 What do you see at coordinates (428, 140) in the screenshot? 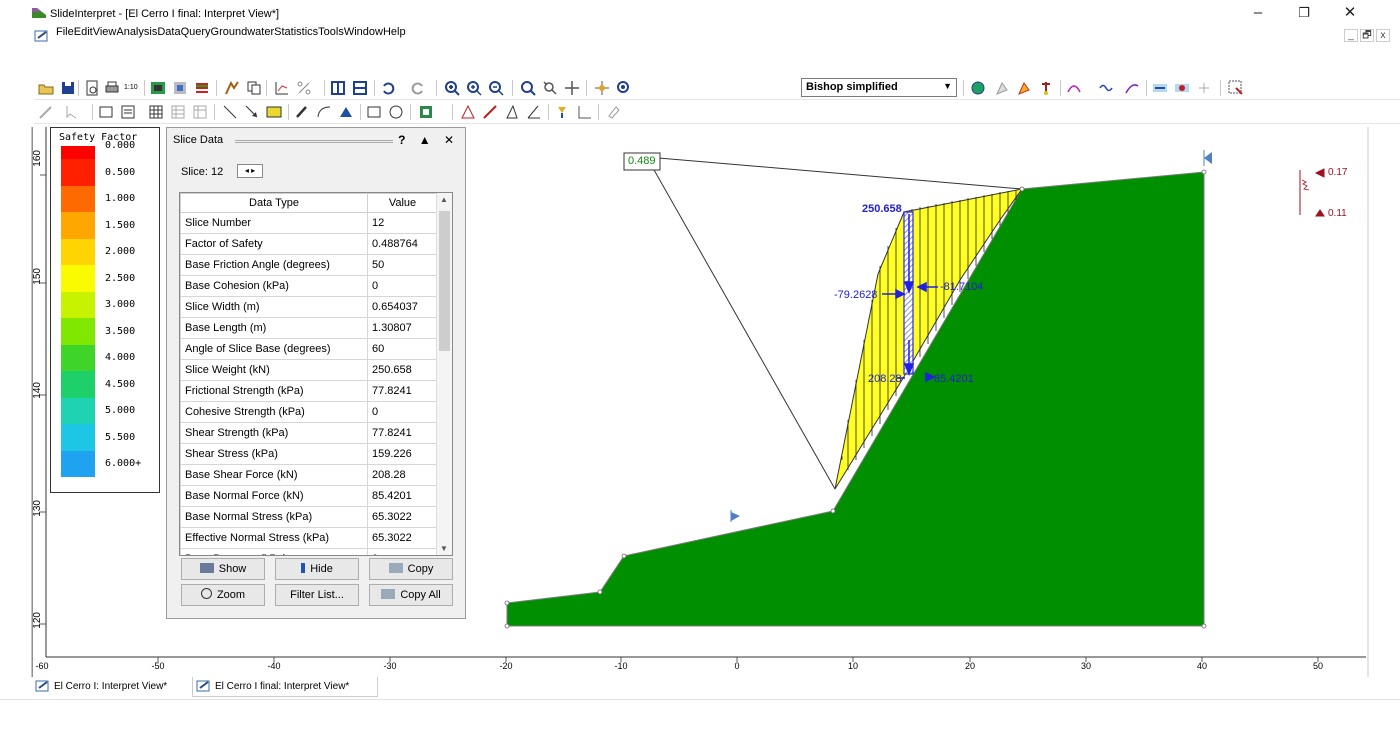
I see `panel-controls: ? ▲ ✕` at bounding box center [428, 140].